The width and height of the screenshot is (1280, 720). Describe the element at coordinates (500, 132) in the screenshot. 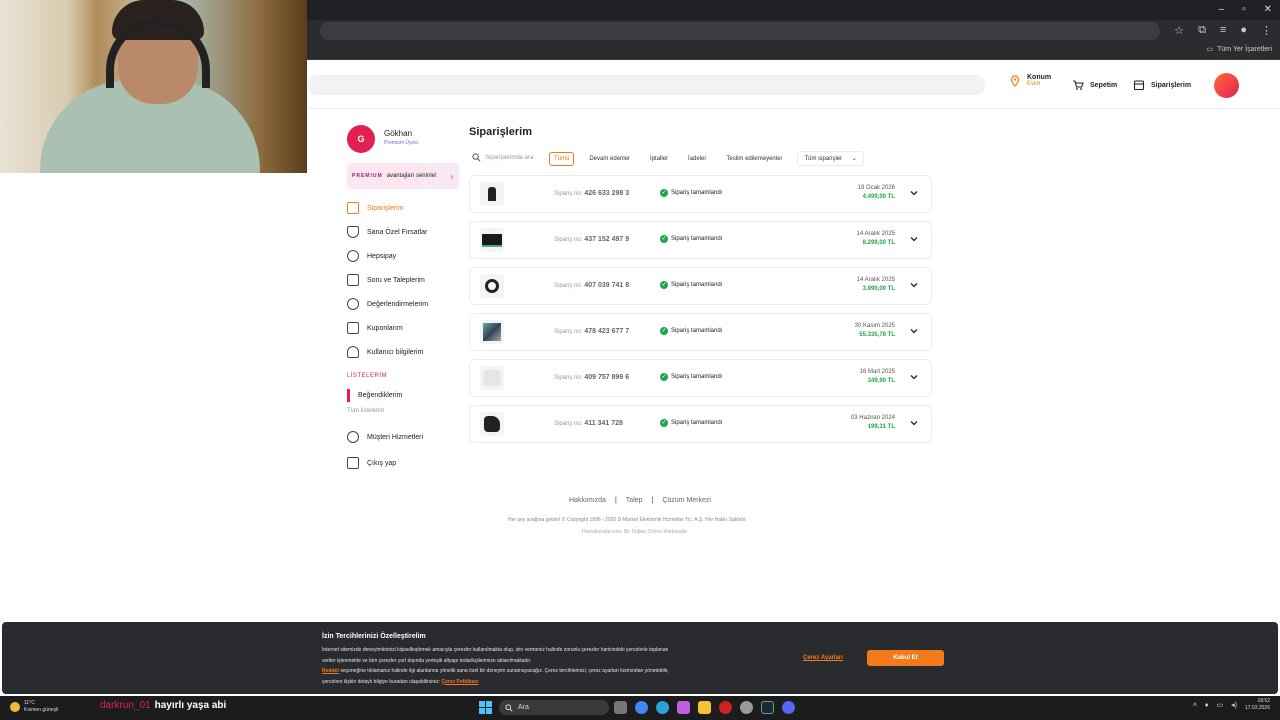

I see `page-title: Siparişlerim` at that location.